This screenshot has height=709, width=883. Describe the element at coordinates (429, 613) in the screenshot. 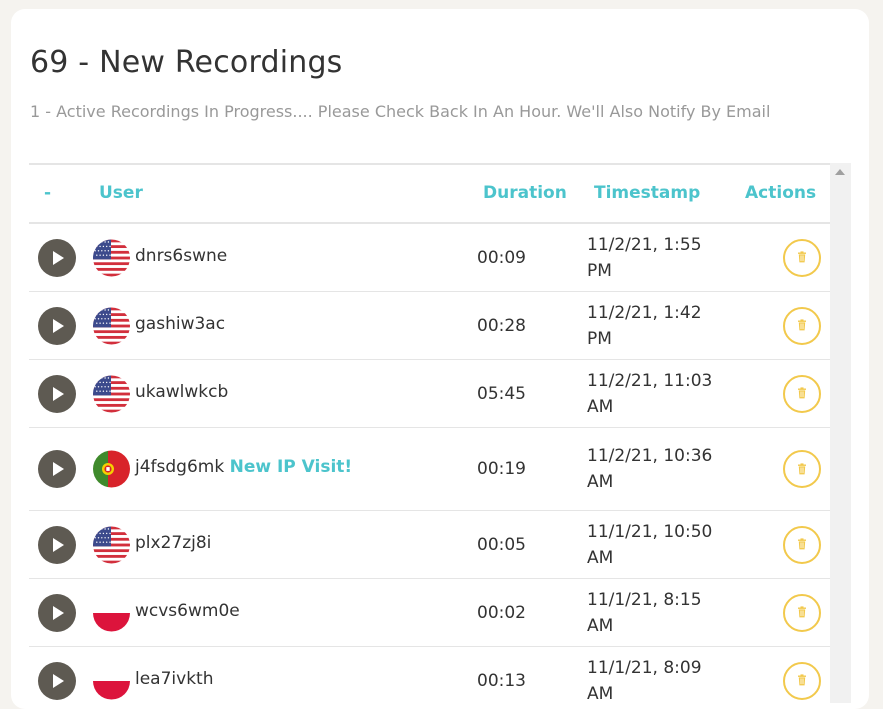

I see `table-row: wcvs6wm0e 00:02 11/1/21, 8:15 AM` at that location.